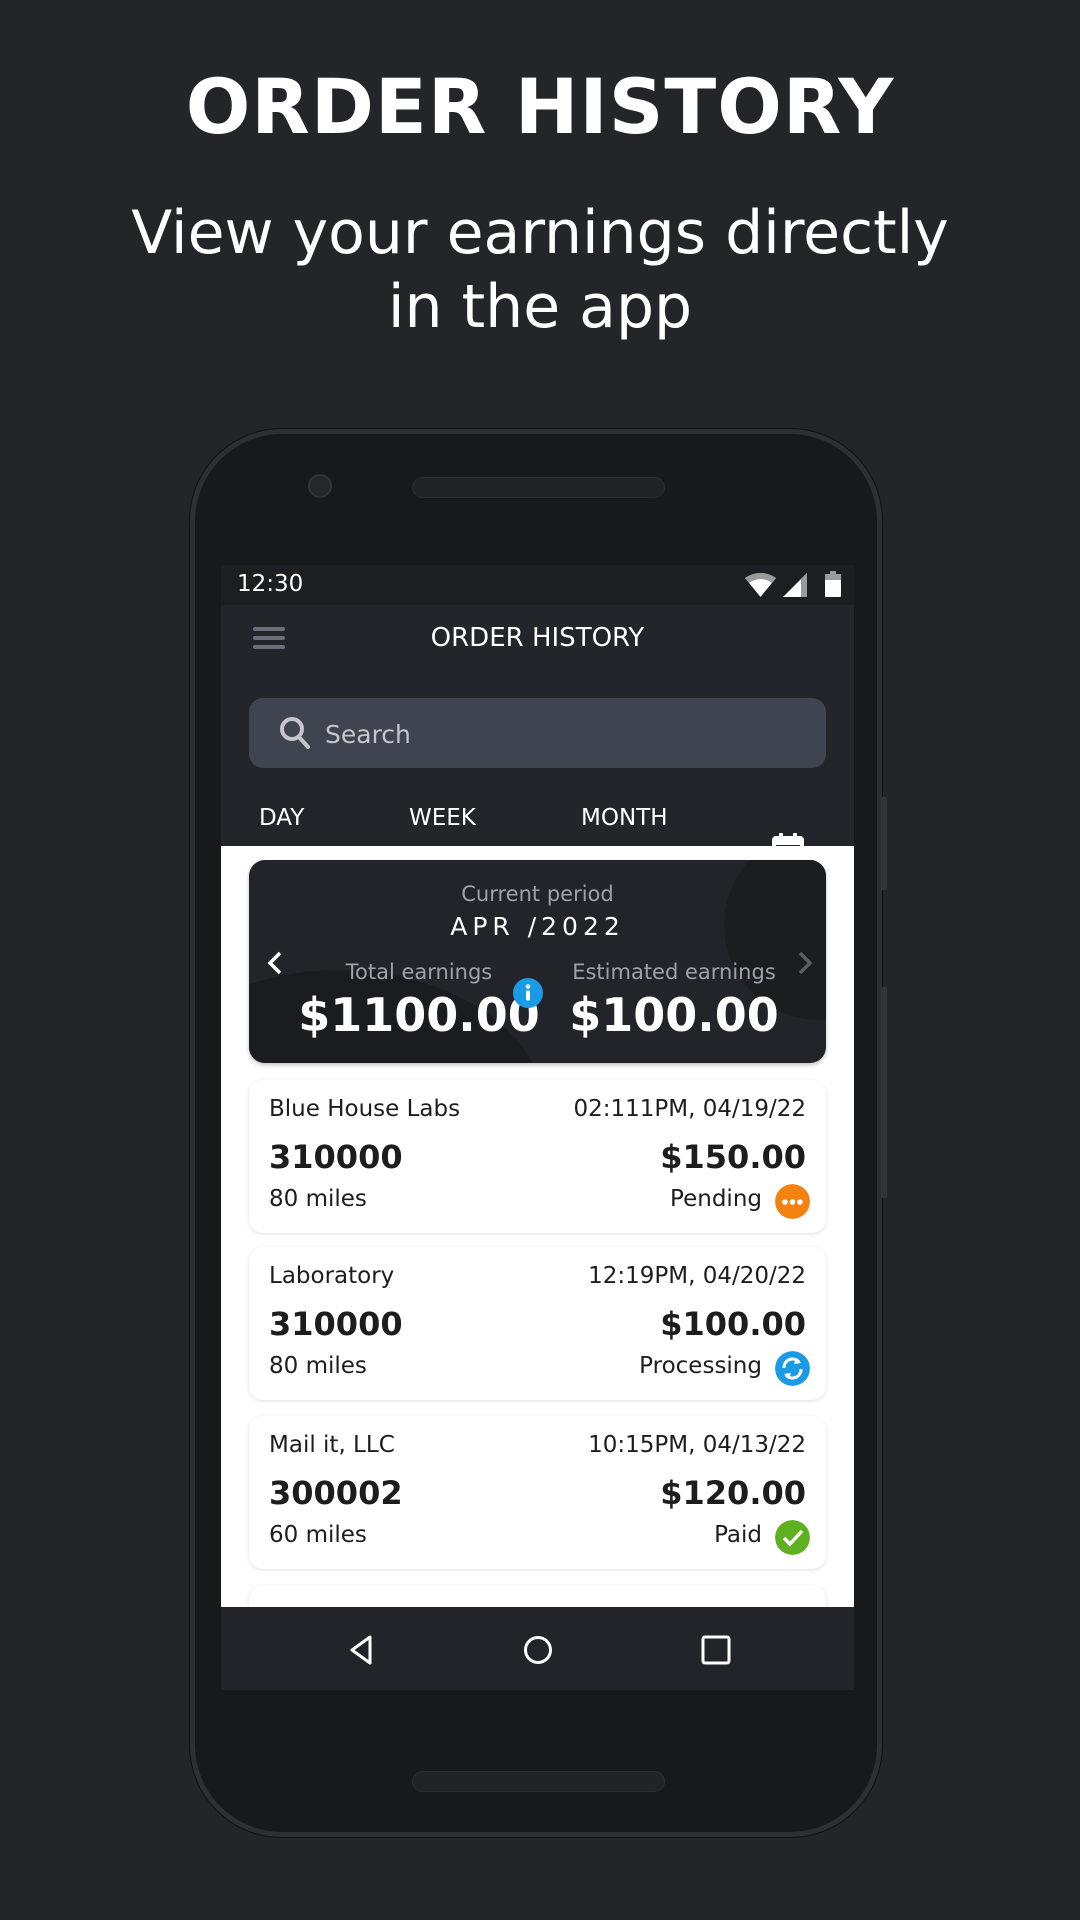 Image resolution: width=1080 pixels, height=1920 pixels. What do you see at coordinates (281, 818) in the screenshot?
I see `tab-day: DAY` at bounding box center [281, 818].